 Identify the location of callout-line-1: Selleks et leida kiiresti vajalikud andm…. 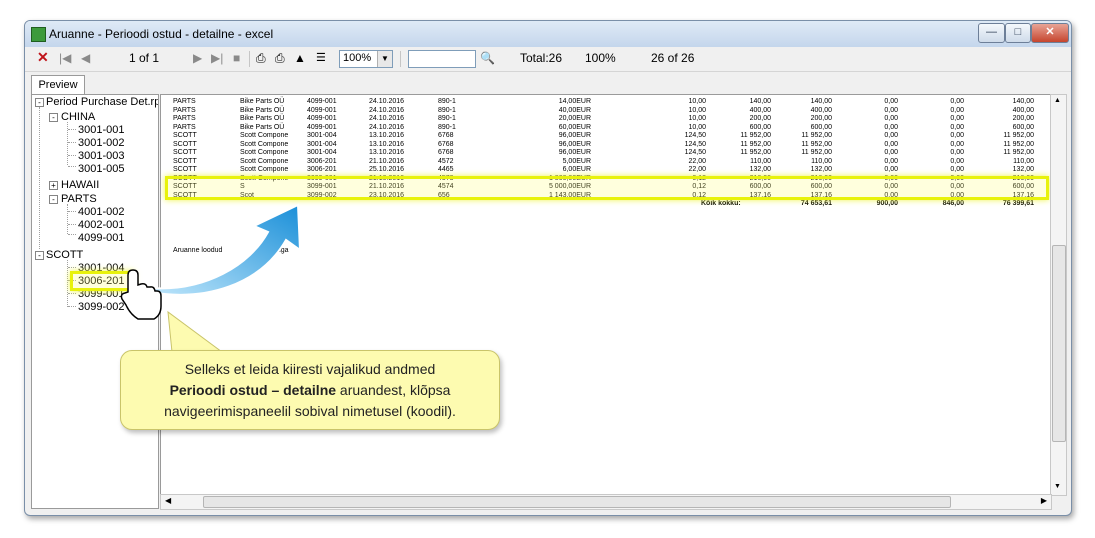
(310, 369).